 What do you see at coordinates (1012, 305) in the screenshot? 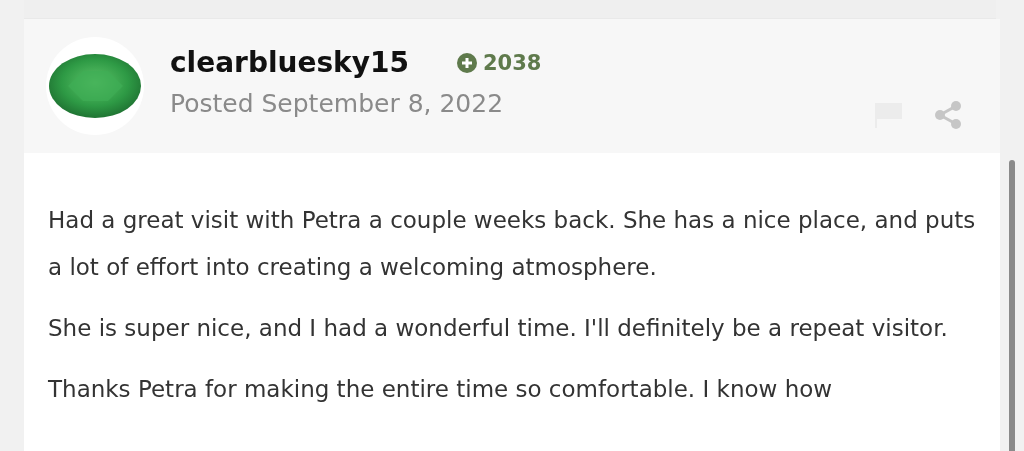
I see `scrollbar` at bounding box center [1012, 305].